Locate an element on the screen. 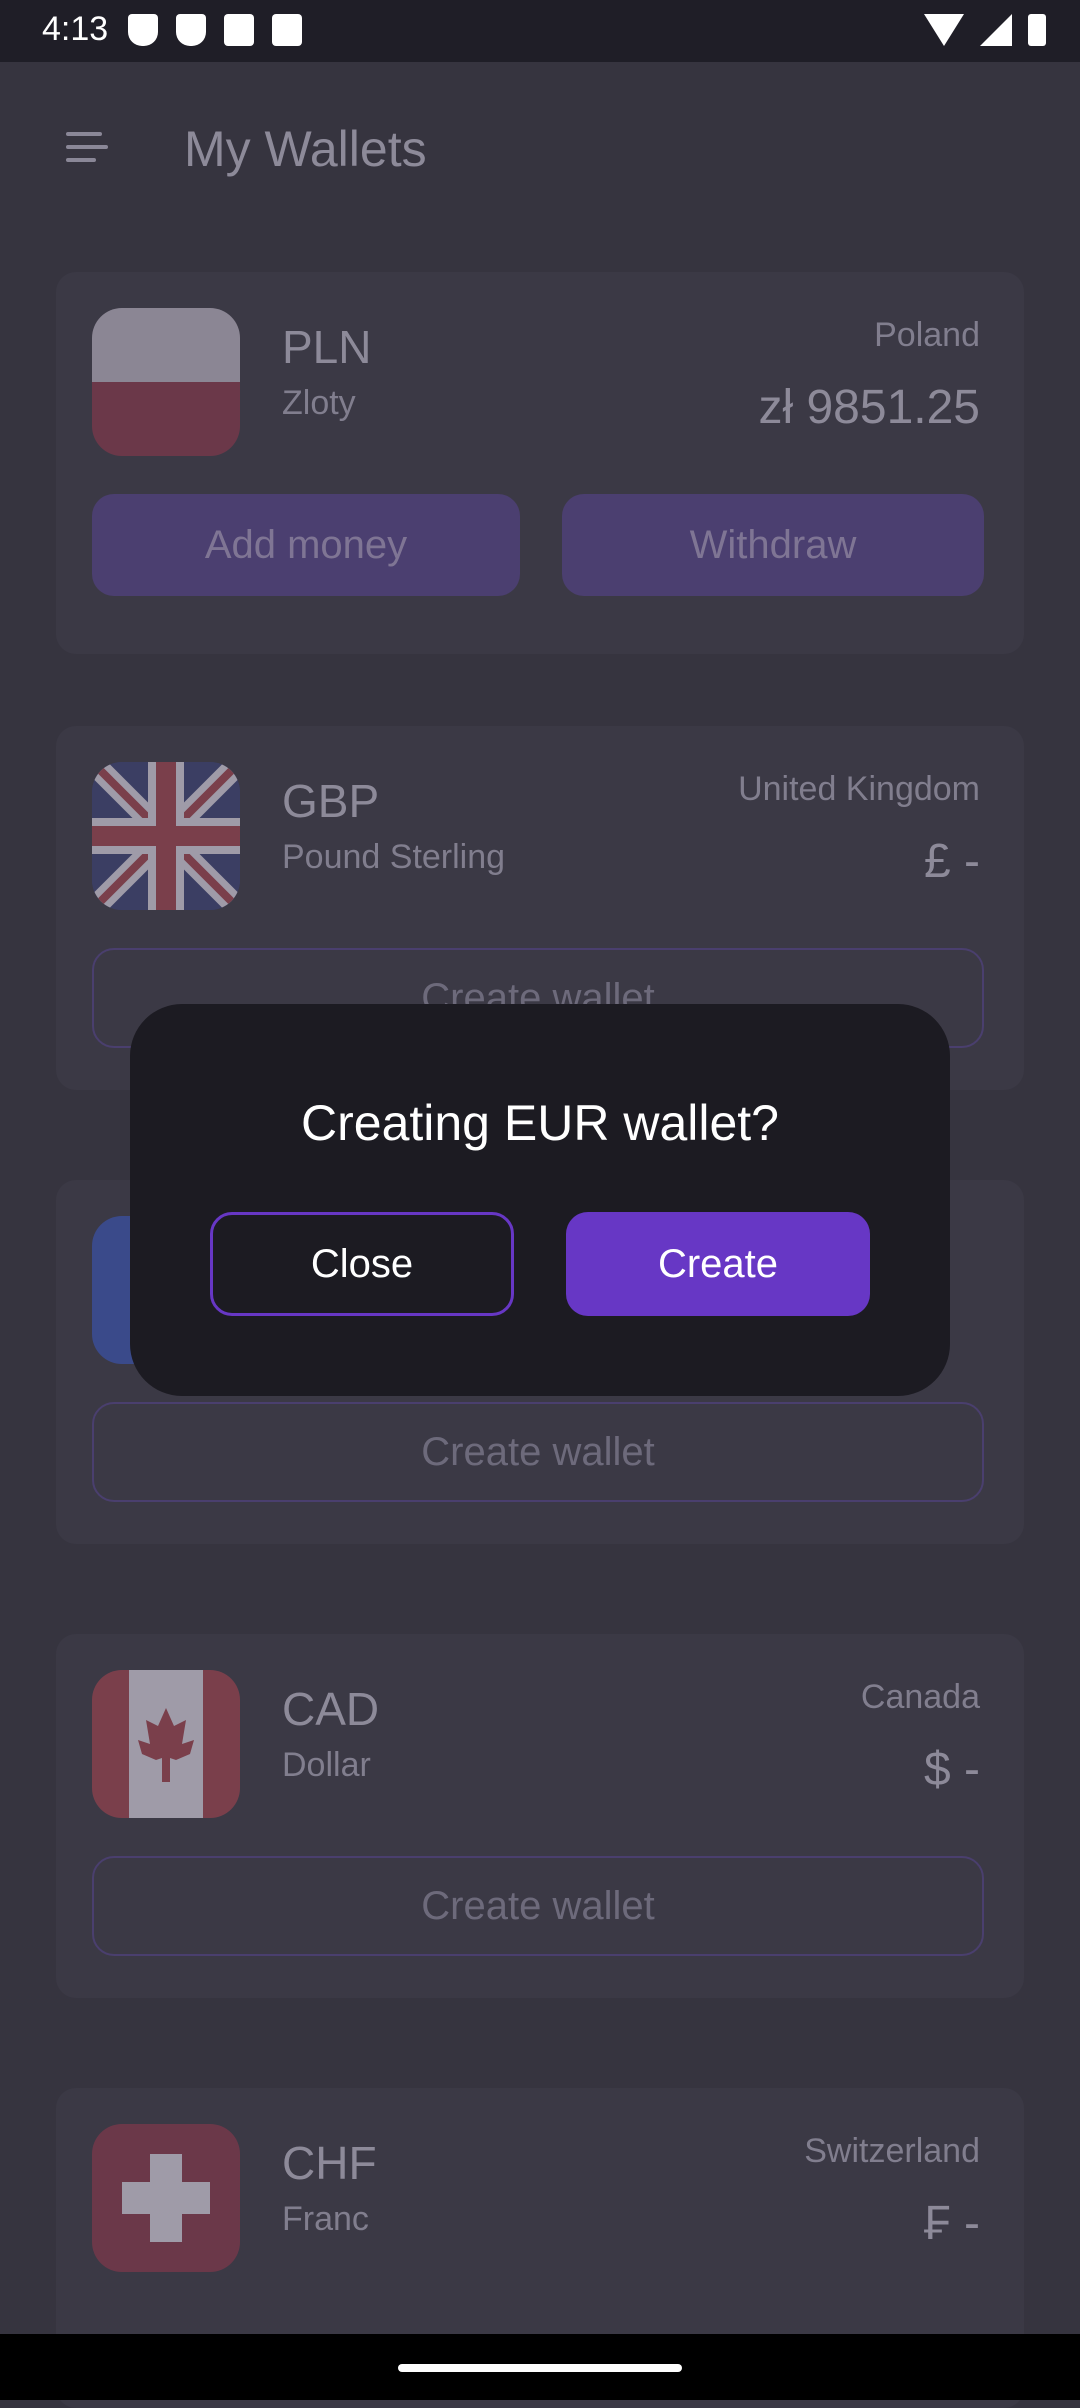  country-name: United Kingdom is located at coordinates (859, 789).